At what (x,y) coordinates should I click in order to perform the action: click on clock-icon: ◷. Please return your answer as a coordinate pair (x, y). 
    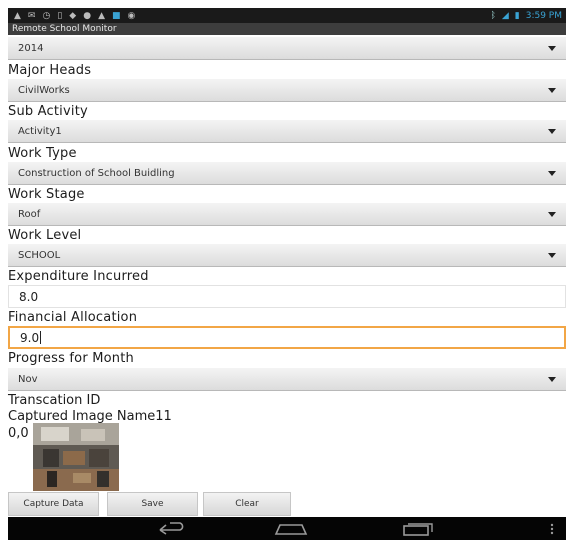
    Looking at the image, I should click on (46, 15).